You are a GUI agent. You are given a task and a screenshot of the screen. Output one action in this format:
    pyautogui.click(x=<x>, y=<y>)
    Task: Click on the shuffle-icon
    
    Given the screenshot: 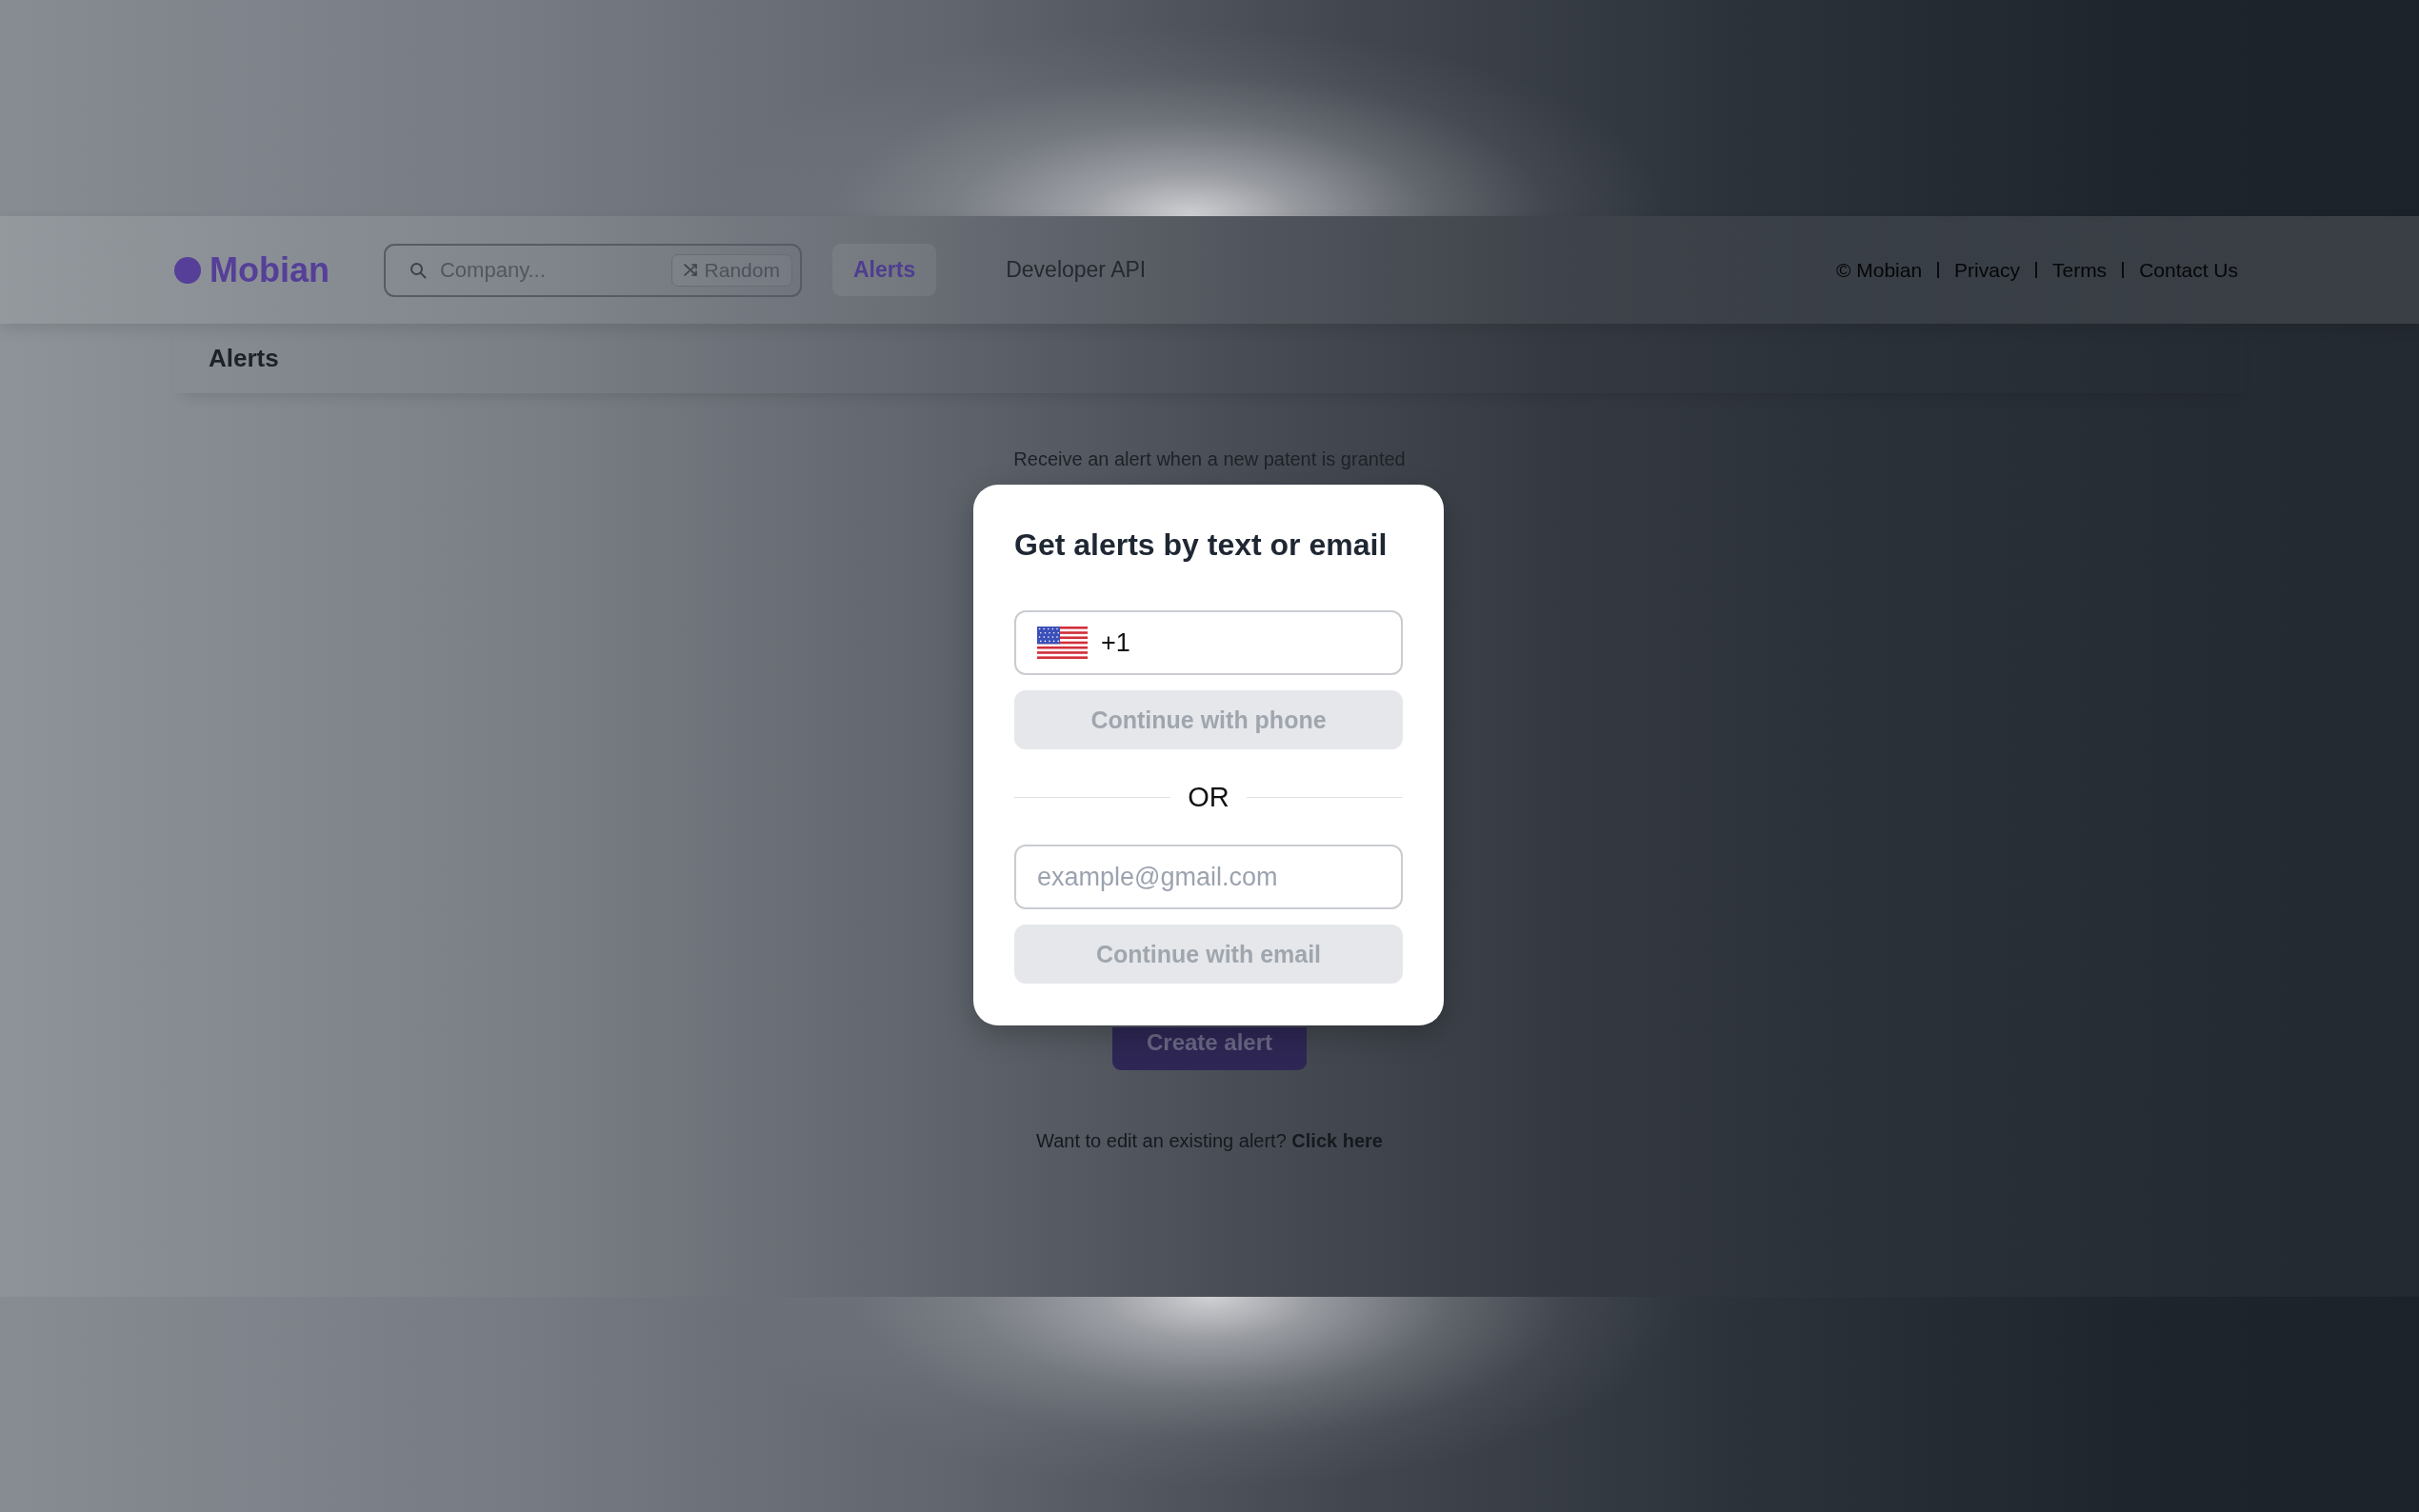 What is the action you would take?
    pyautogui.click(x=690, y=270)
    